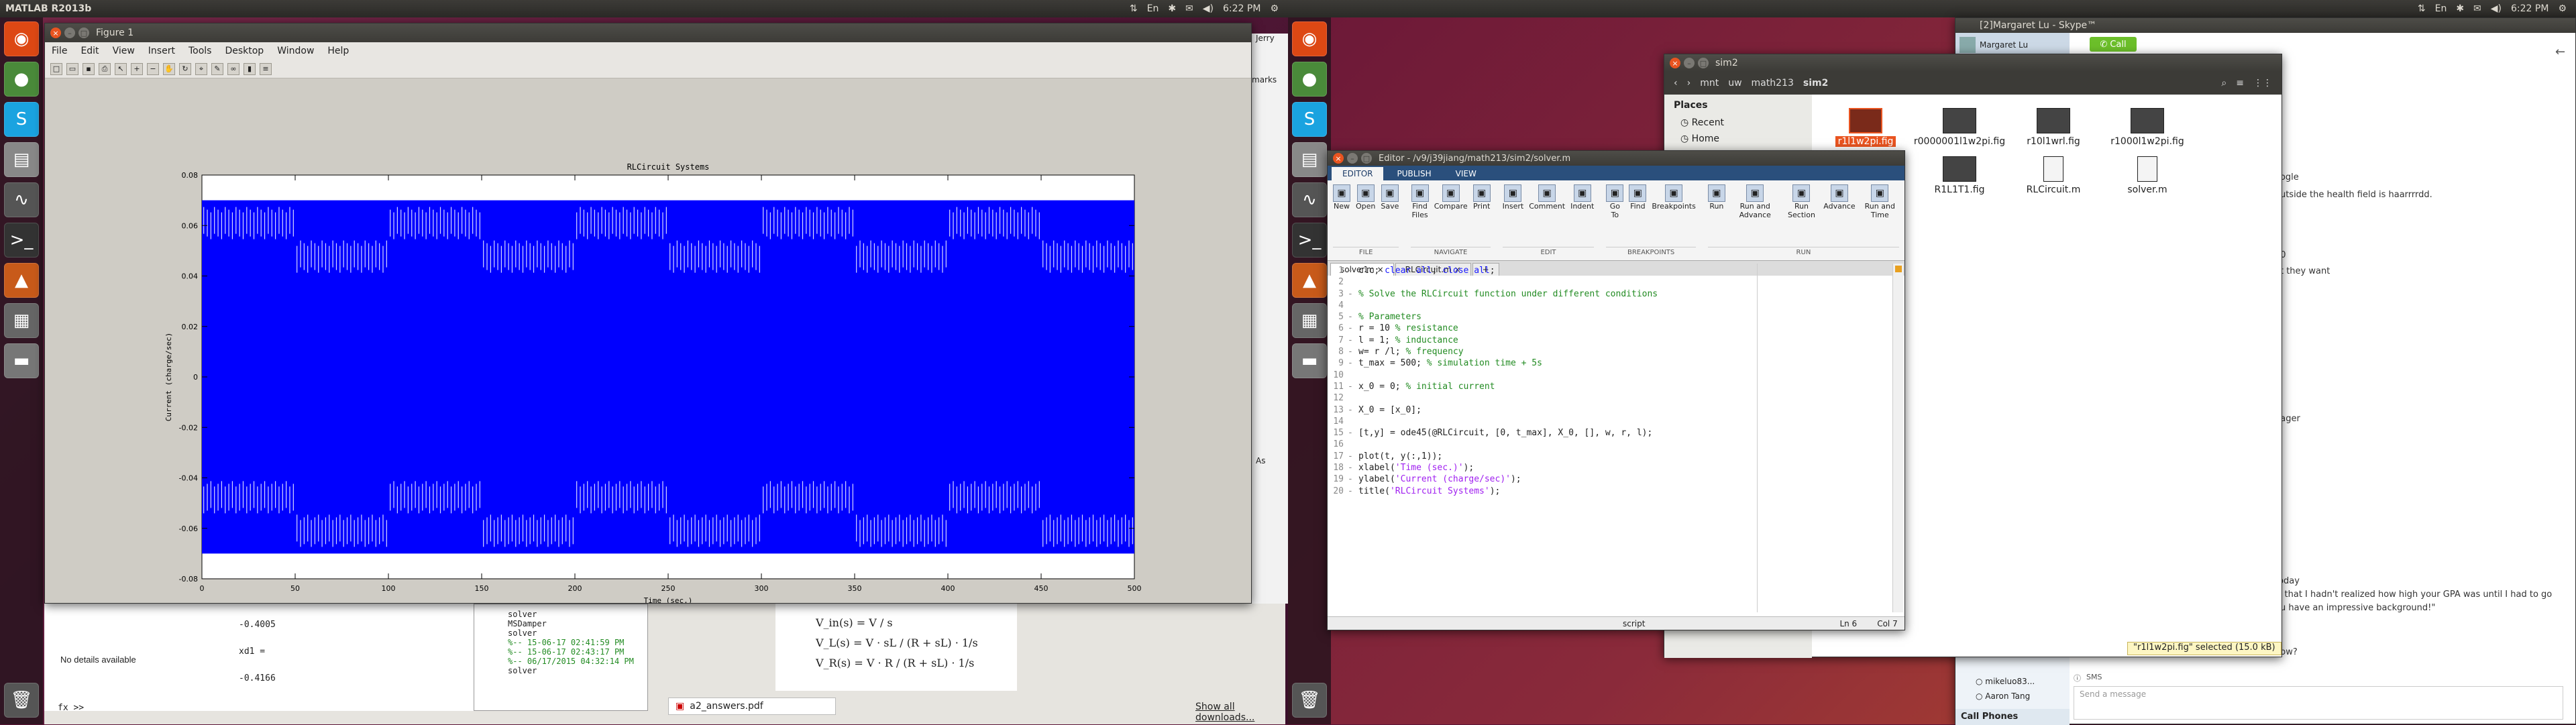  Describe the element at coordinates (1755, 201) in the screenshot. I see `ribbon-button: ▣ Run and Advance` at that location.